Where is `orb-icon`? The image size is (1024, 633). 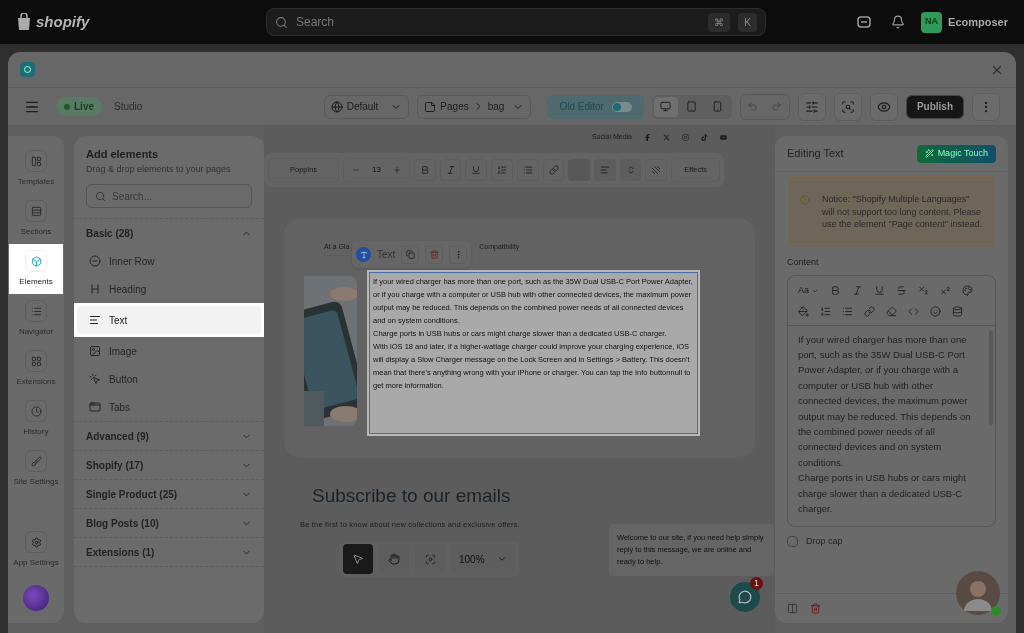 orb-icon is located at coordinates (36, 598).